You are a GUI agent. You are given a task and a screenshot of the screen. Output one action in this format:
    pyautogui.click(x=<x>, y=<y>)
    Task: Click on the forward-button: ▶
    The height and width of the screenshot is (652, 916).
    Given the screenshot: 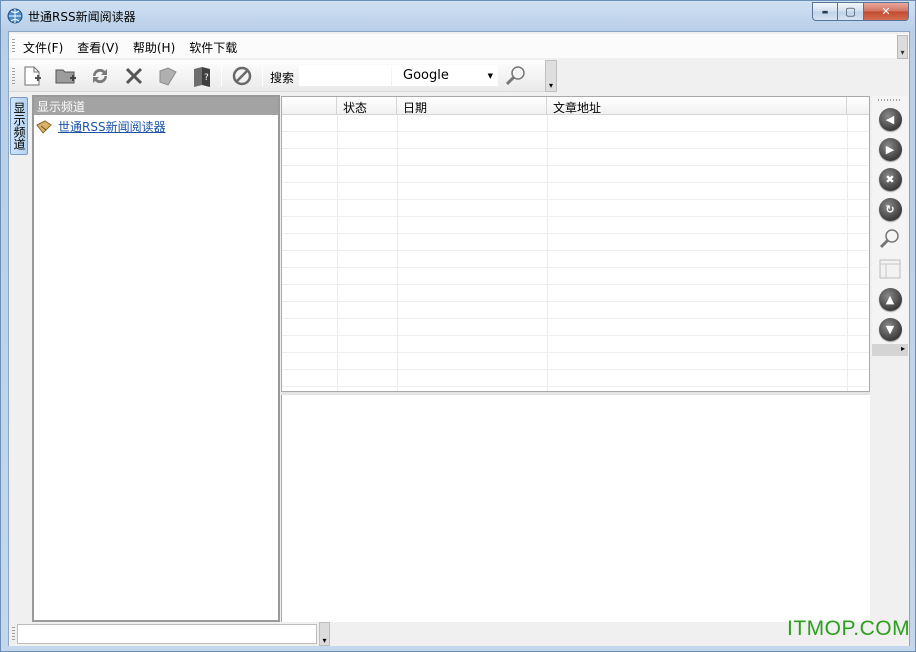 What is the action you would take?
    pyautogui.click(x=890, y=149)
    